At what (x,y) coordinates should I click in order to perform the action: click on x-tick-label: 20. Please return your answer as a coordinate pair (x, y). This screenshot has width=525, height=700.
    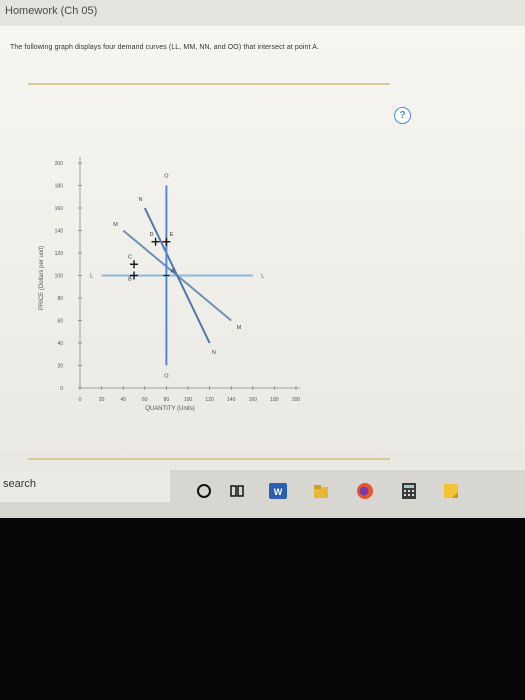
    Looking at the image, I should click on (102, 400).